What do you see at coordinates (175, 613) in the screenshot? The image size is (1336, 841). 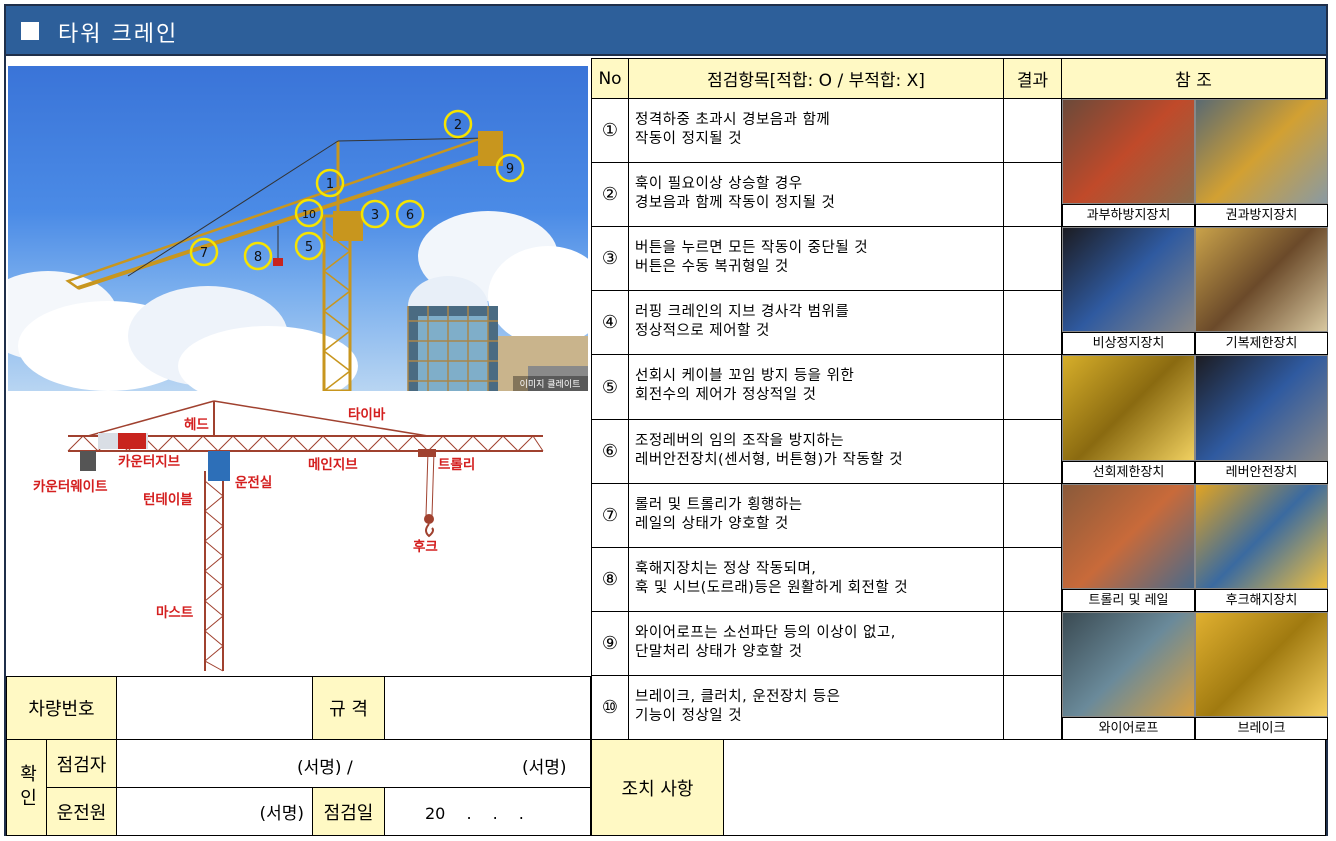 I see `label-mast: 마스트` at bounding box center [175, 613].